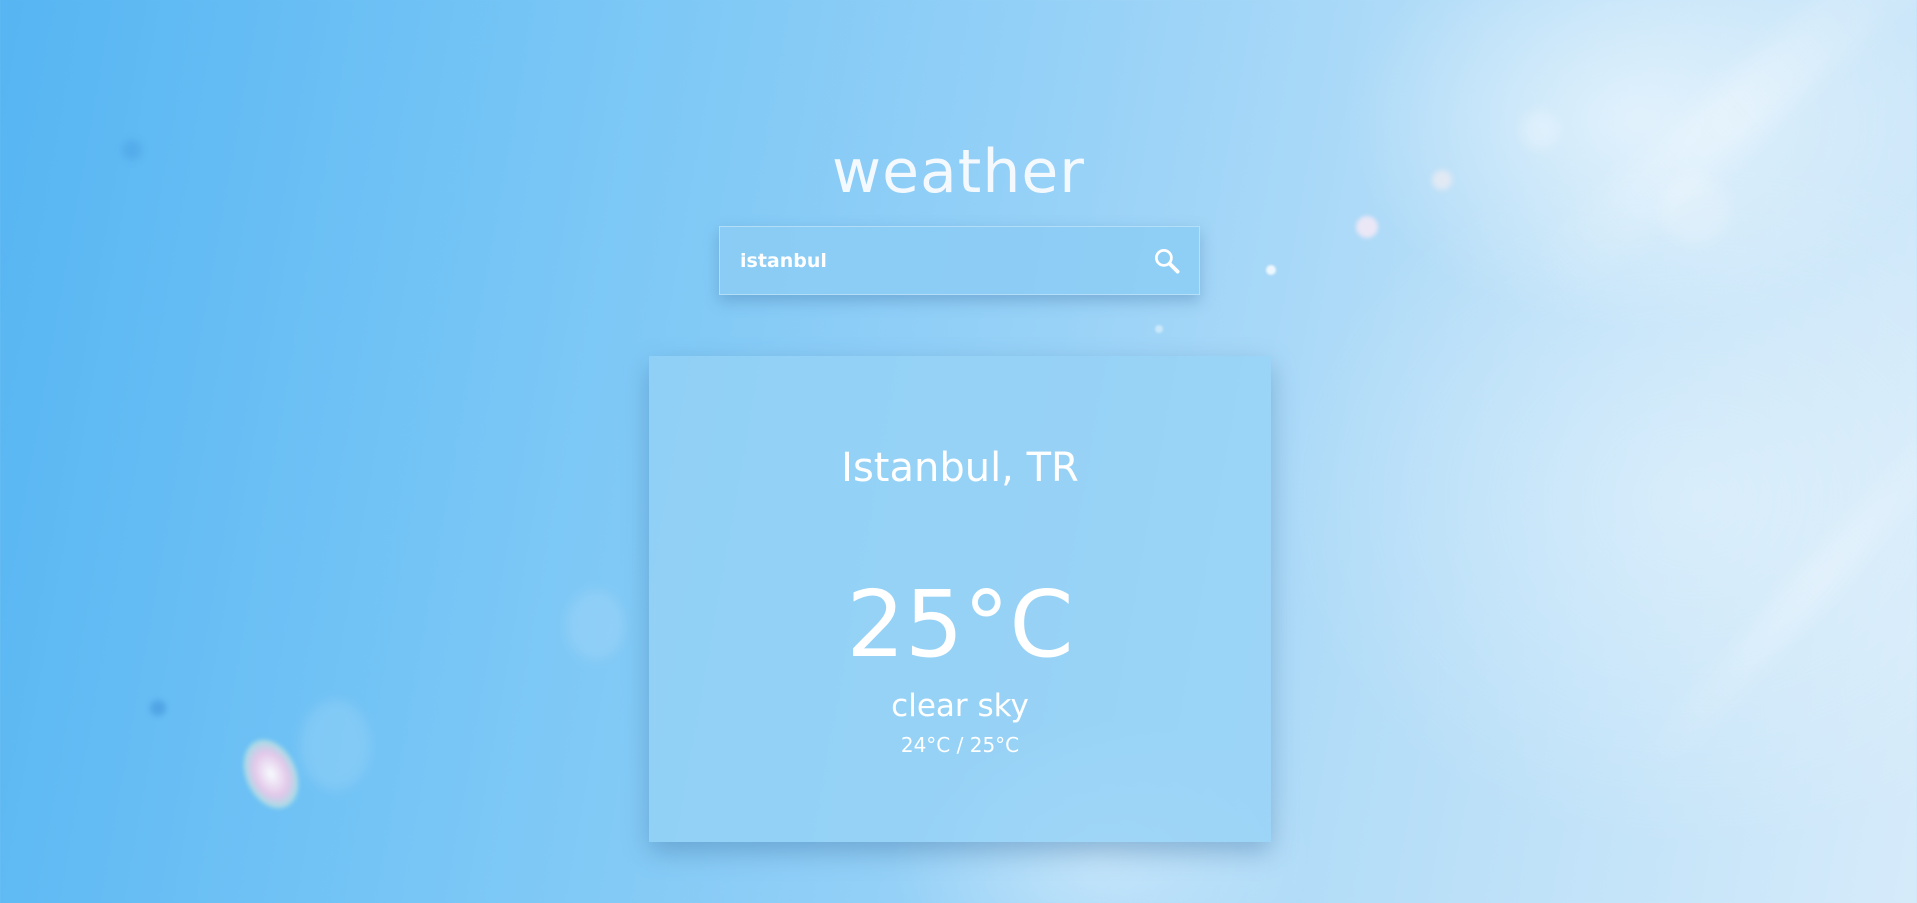 Image resolution: width=1917 pixels, height=903 pixels. What do you see at coordinates (958, 172) in the screenshot?
I see `app-title: weather` at bounding box center [958, 172].